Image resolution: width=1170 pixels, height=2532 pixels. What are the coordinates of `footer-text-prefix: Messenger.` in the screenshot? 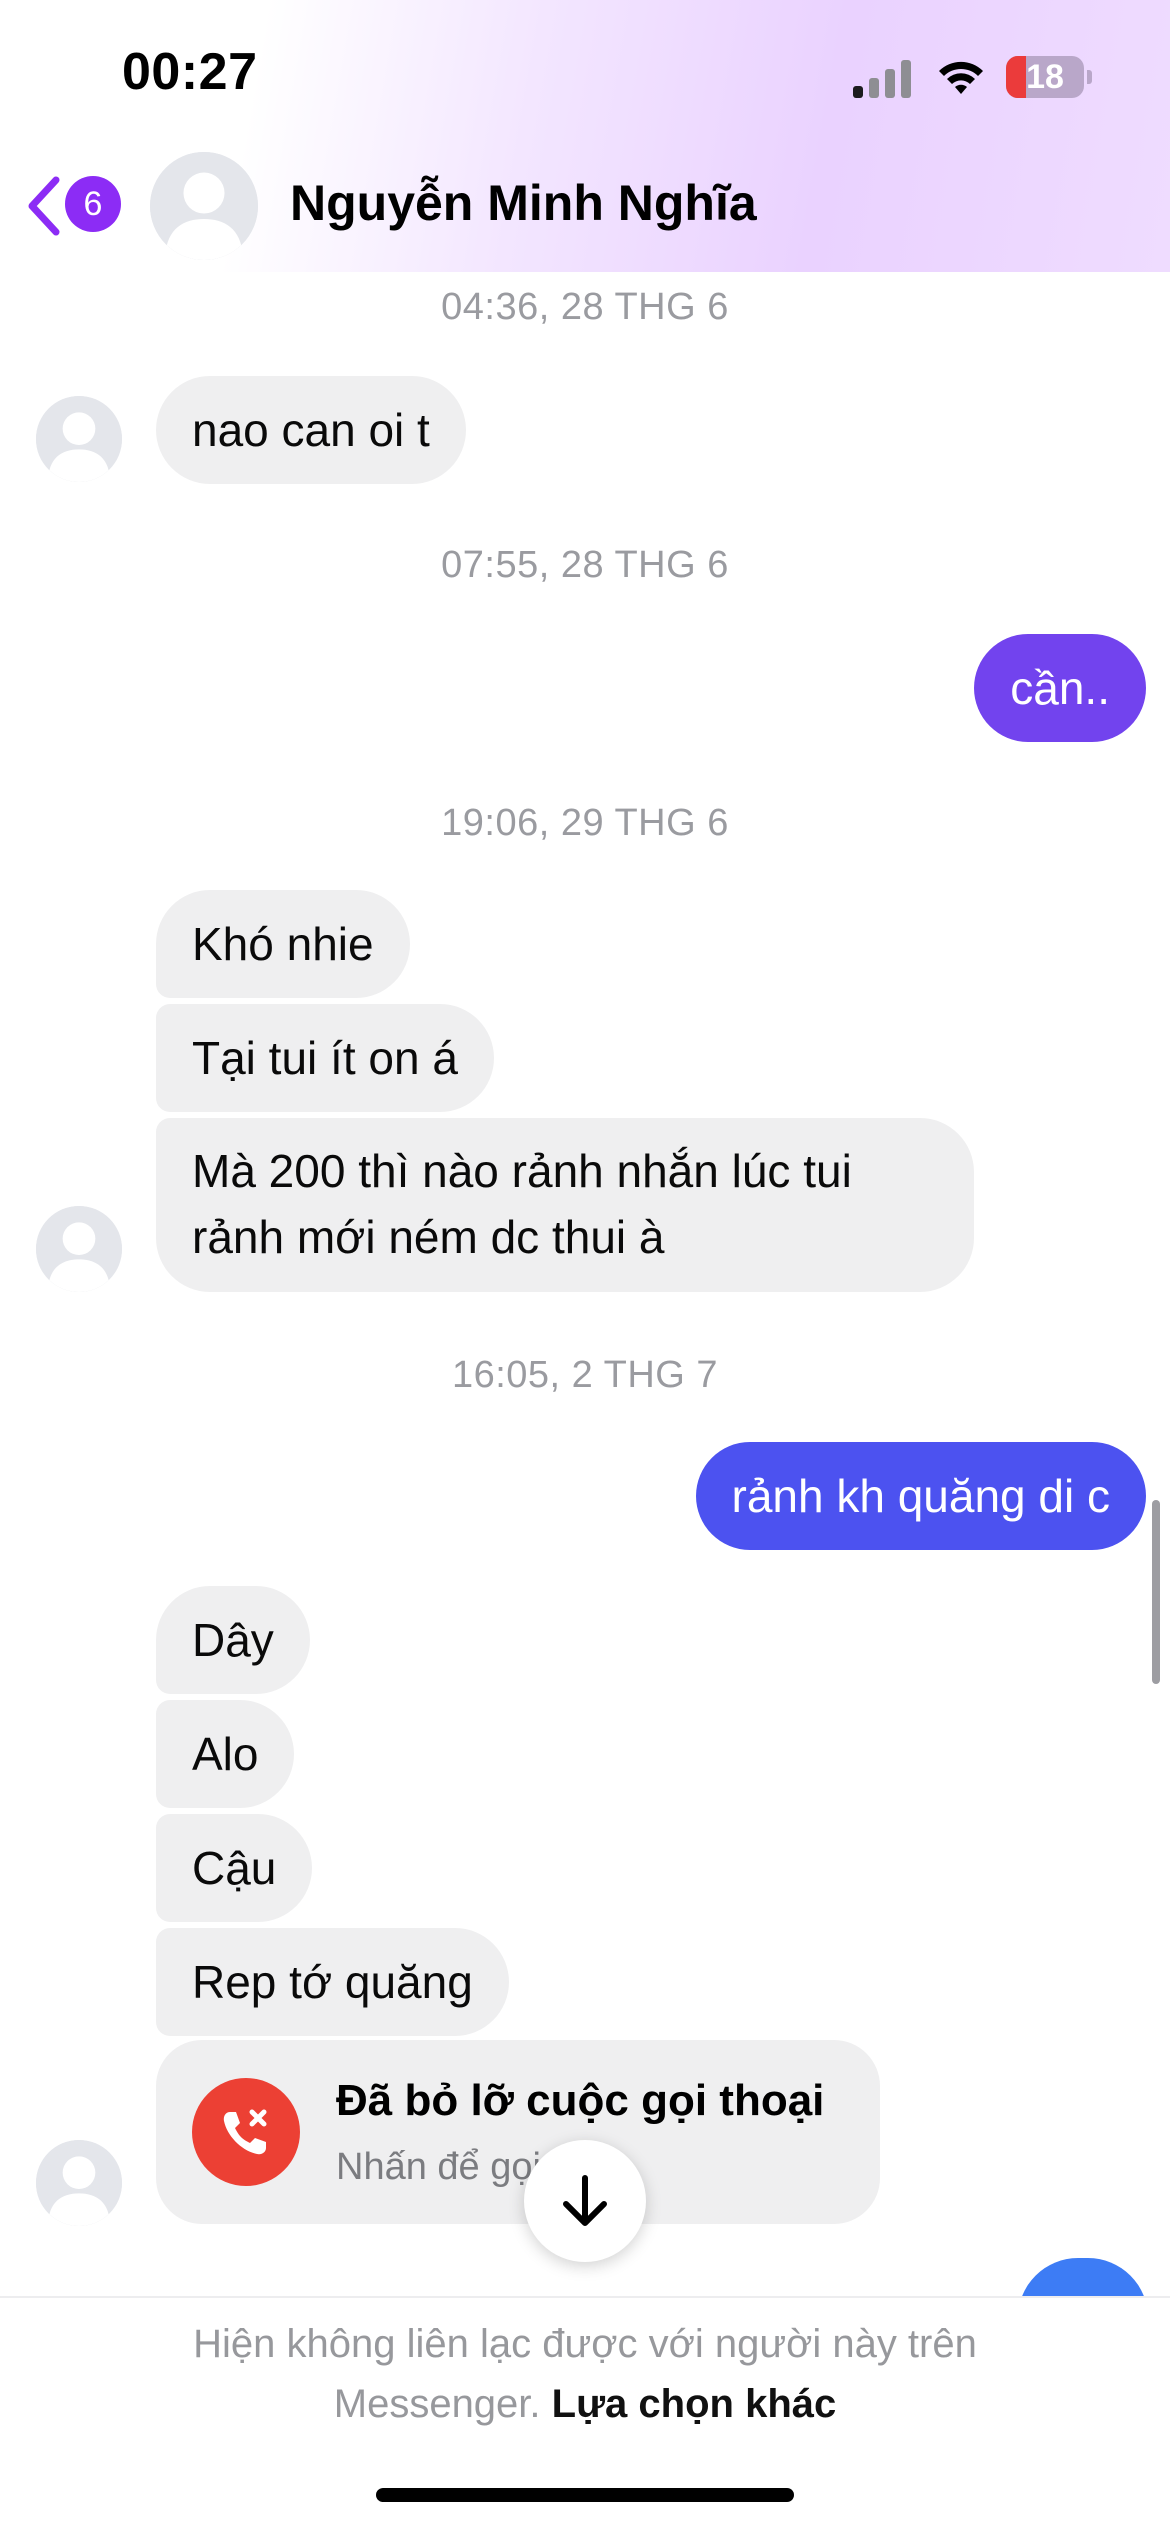 It's located at (437, 2404).